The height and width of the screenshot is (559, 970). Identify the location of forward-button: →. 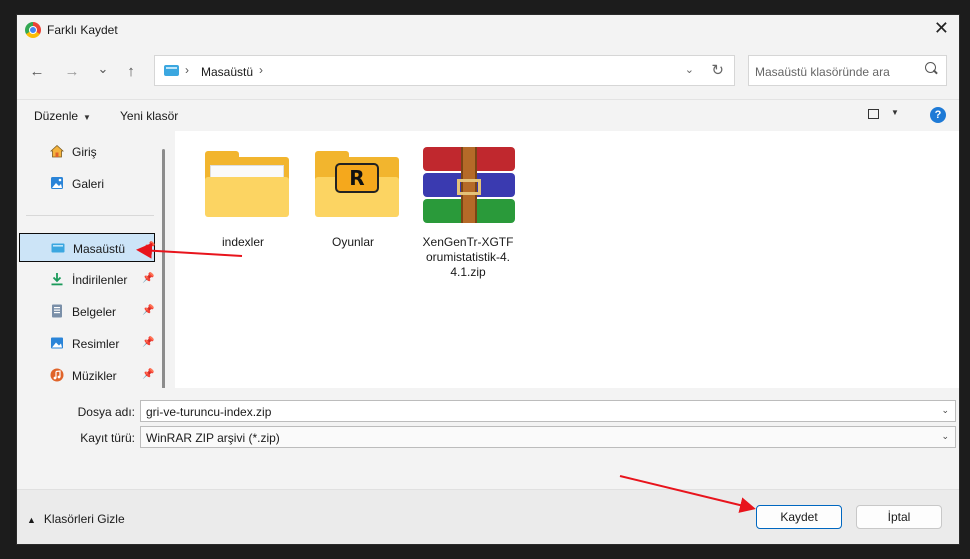
(72, 72).